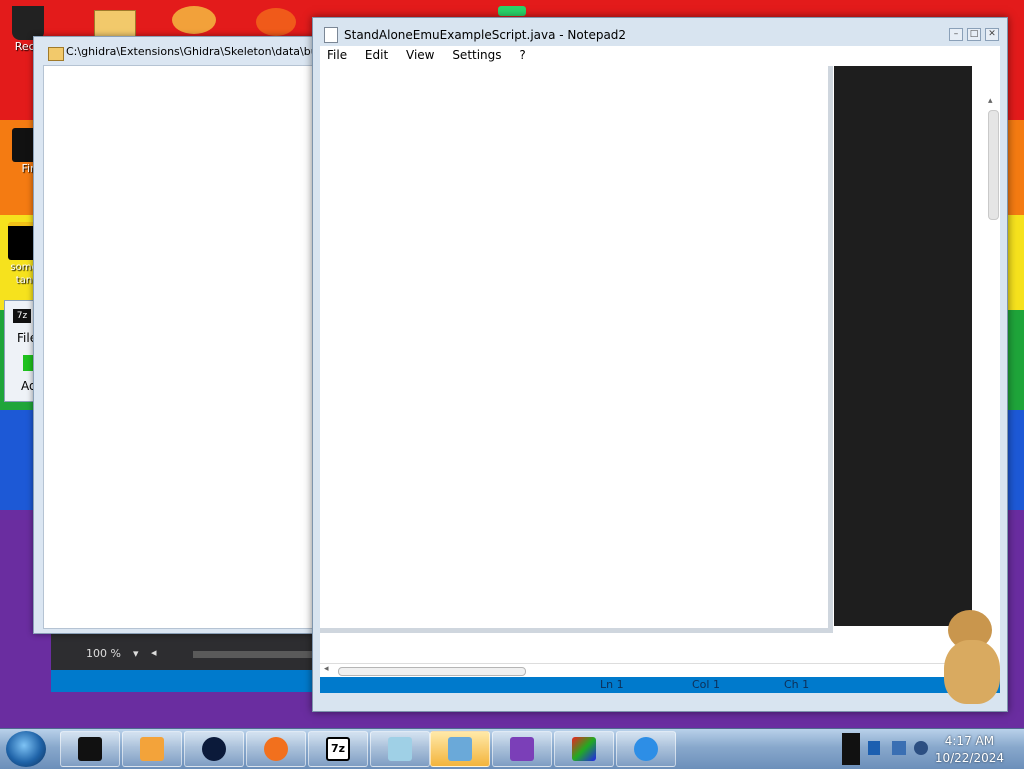  Describe the element at coordinates (612, 684) in the screenshot. I see `status-line: Ln 1` at that location.